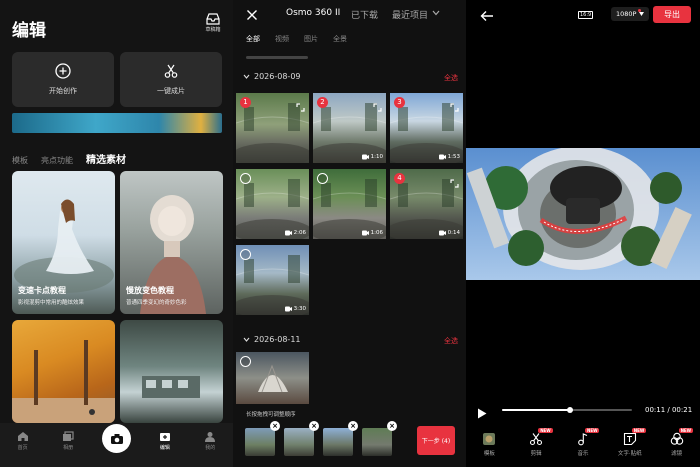  Describe the element at coordinates (592, 430) in the screenshot. I see `new-badge: NEW` at that location.